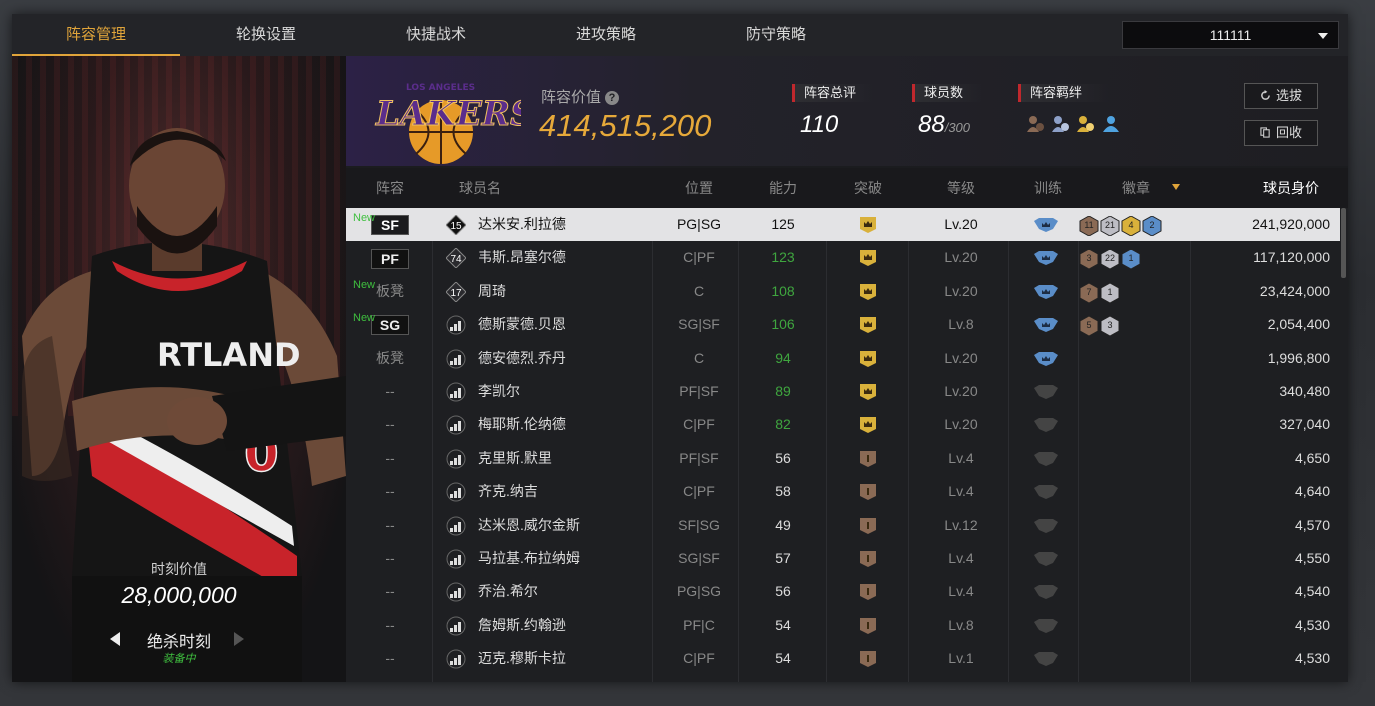  What do you see at coordinates (843, 525) in the screenshot?
I see `table-row: -- 达米恩.威尔金斯 SF|SG 49 Lv.12 4,570` at bounding box center [843, 525].